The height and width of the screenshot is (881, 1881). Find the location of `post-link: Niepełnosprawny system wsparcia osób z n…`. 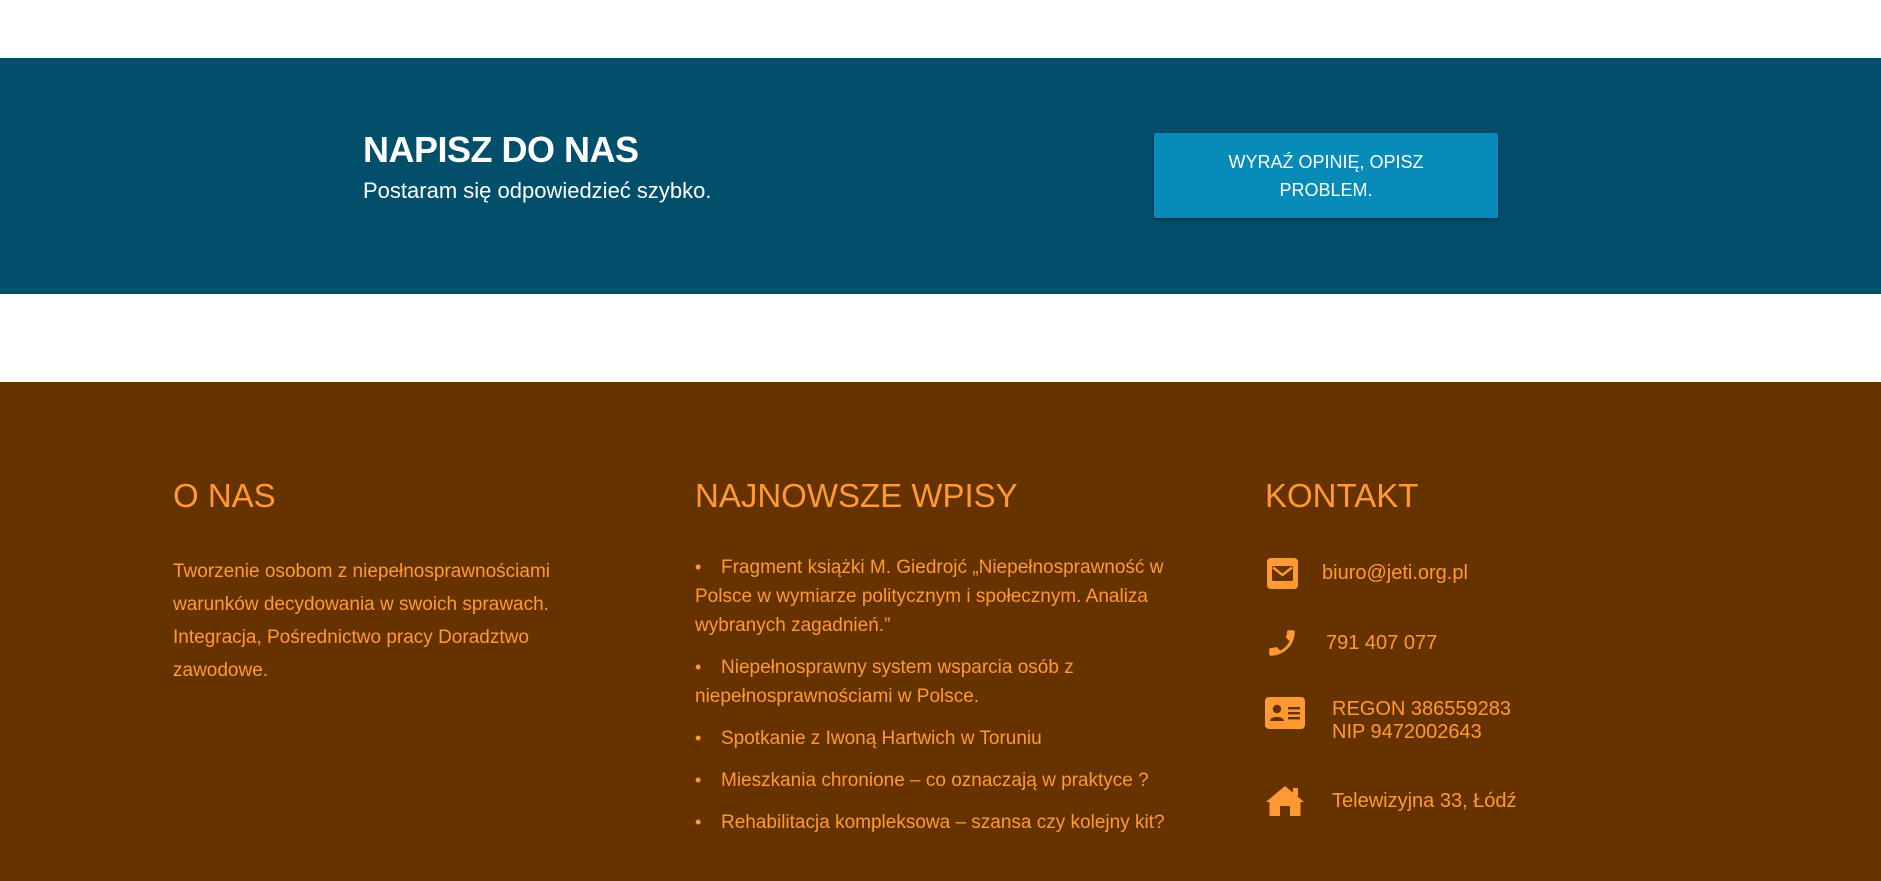

post-link: Niepełnosprawny system wsparcia osób z n… is located at coordinates (884, 682).